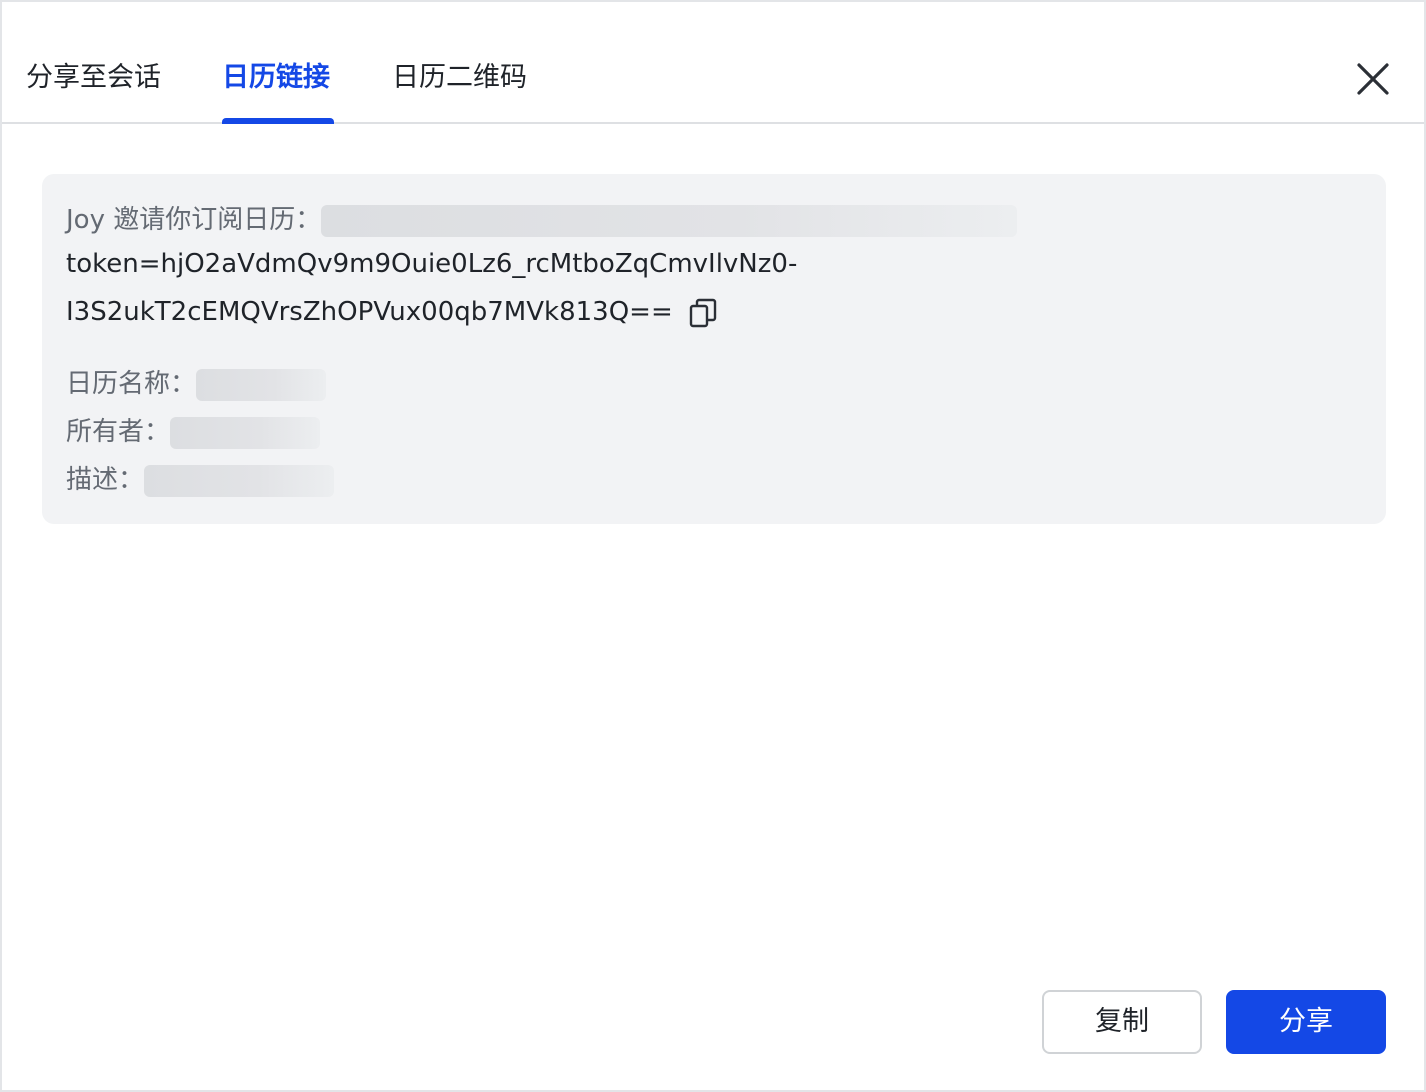 The image size is (1426, 1092). I want to click on invite-text: Joy 邀请你订阅日历：, so click(194, 220).